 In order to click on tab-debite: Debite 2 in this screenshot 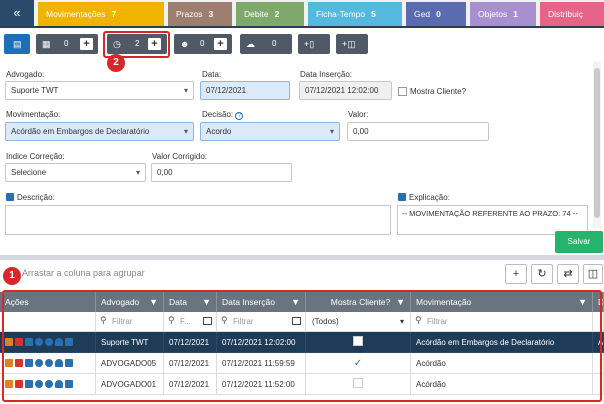, I will do `click(270, 14)`.